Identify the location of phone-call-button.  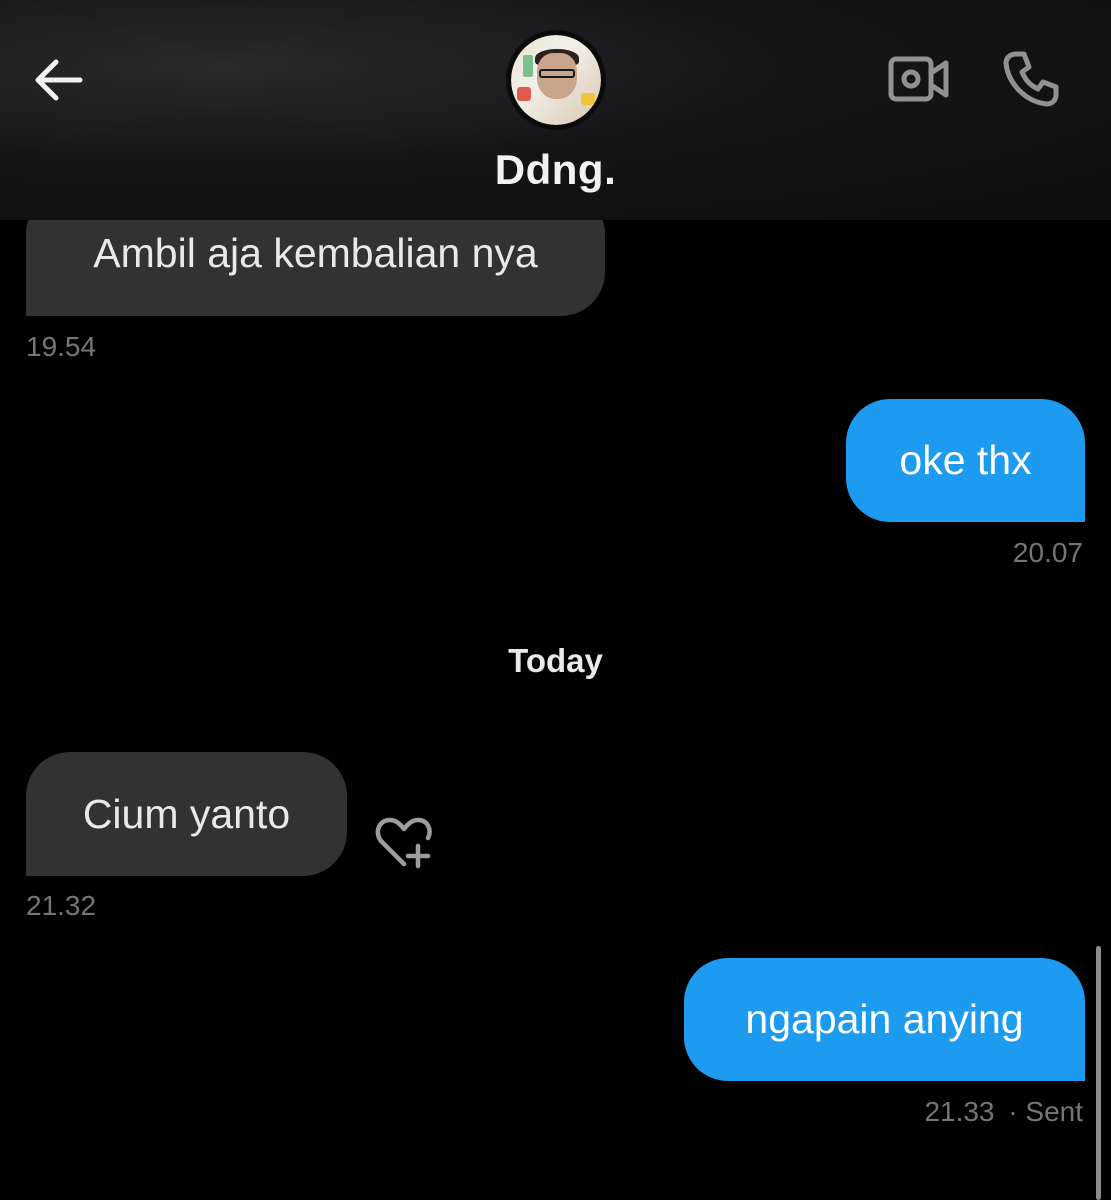
(1031, 79).